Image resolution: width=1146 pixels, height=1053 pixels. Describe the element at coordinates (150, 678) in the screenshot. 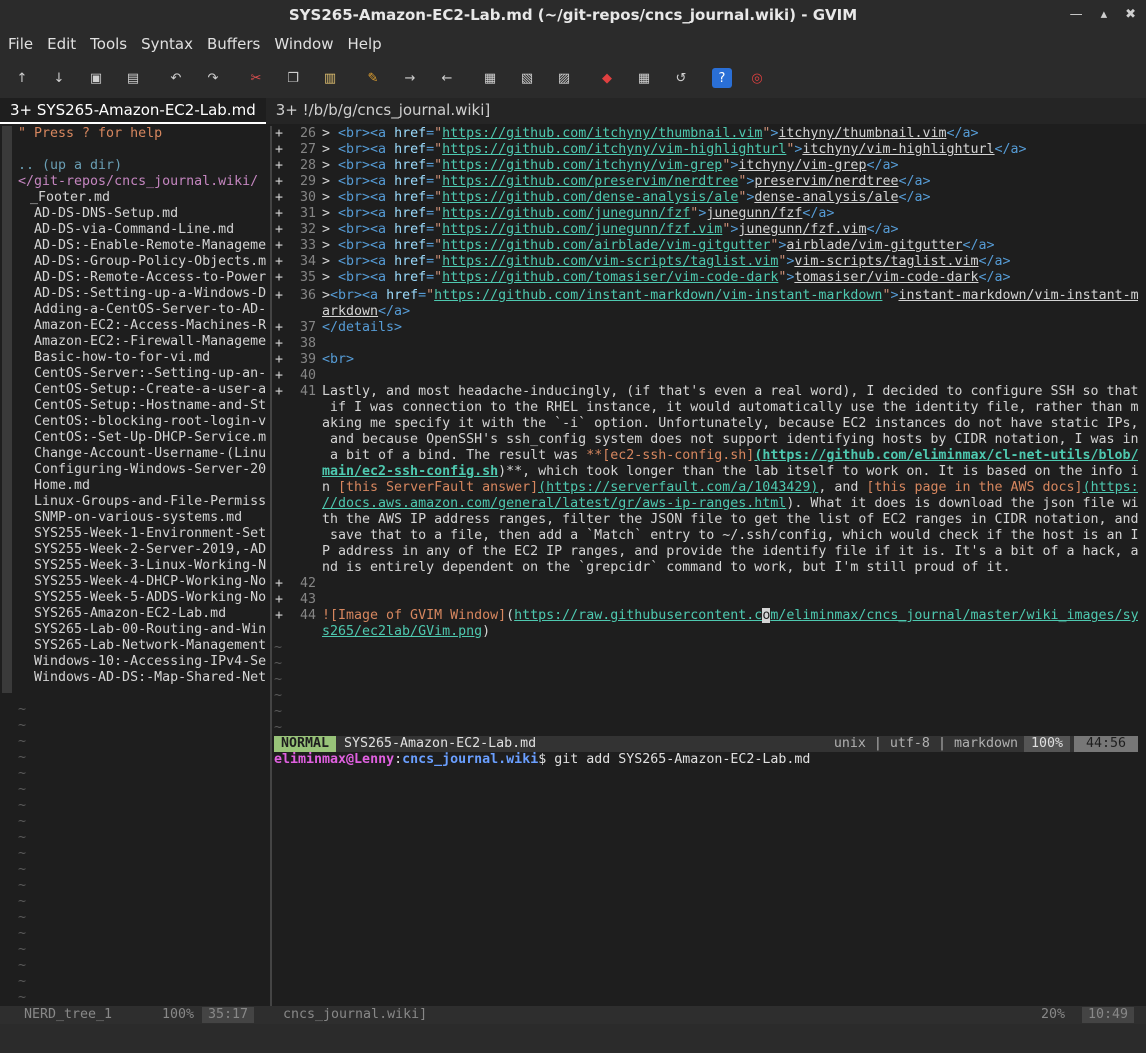

I see `nerdtree-file: Windows-AD-DS:-Map-Shared-Net` at that location.